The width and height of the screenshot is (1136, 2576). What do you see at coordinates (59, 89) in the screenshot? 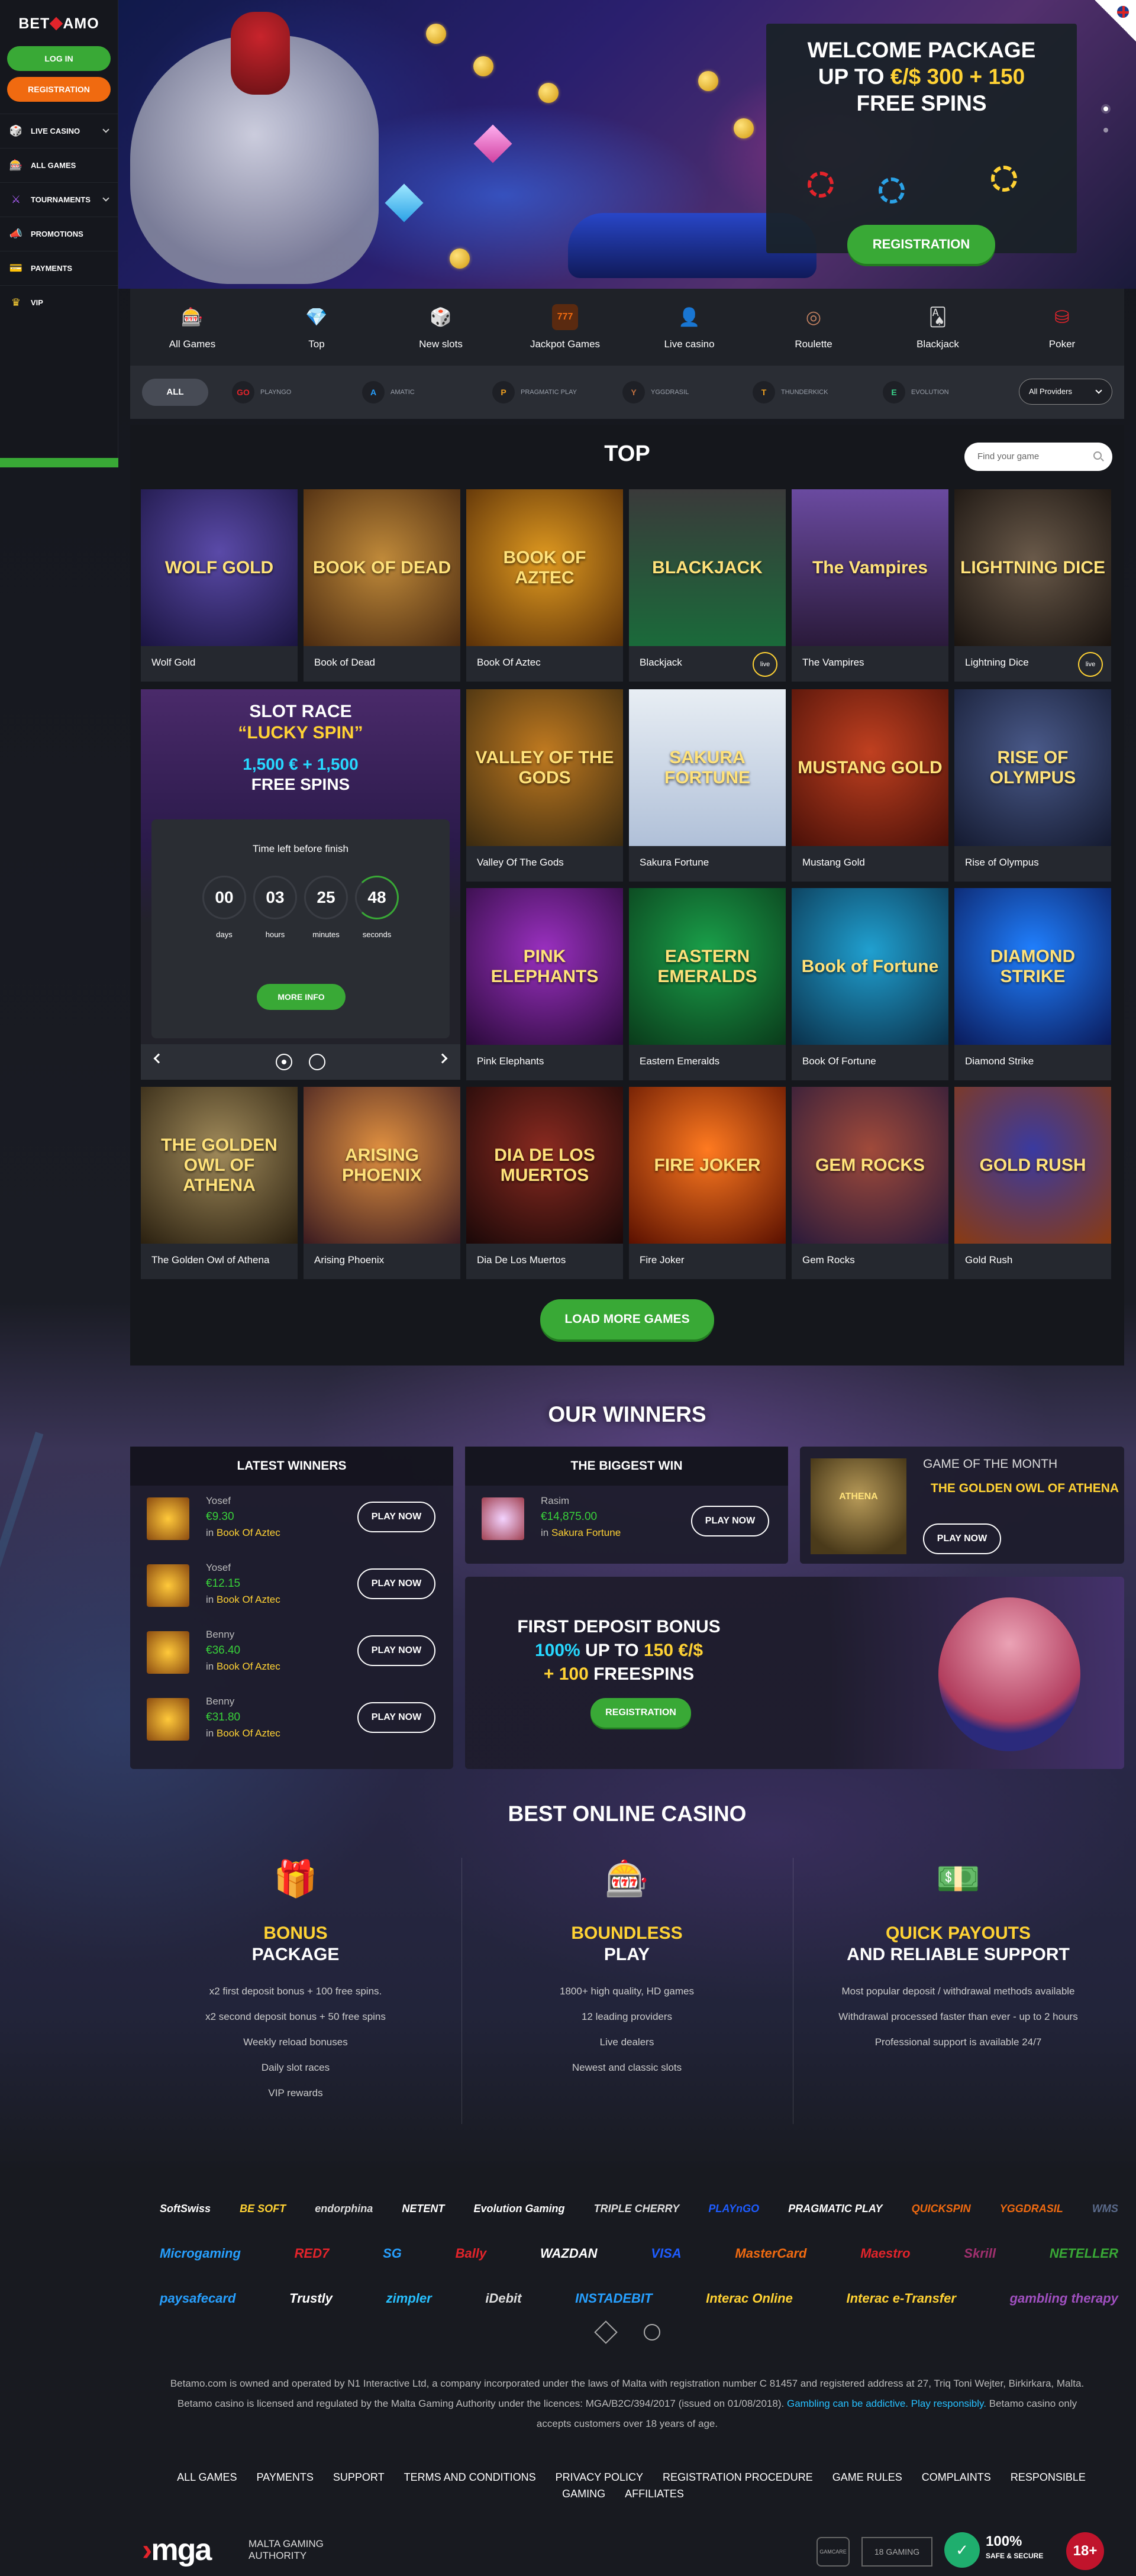
I see `registration-button: Registration` at bounding box center [59, 89].